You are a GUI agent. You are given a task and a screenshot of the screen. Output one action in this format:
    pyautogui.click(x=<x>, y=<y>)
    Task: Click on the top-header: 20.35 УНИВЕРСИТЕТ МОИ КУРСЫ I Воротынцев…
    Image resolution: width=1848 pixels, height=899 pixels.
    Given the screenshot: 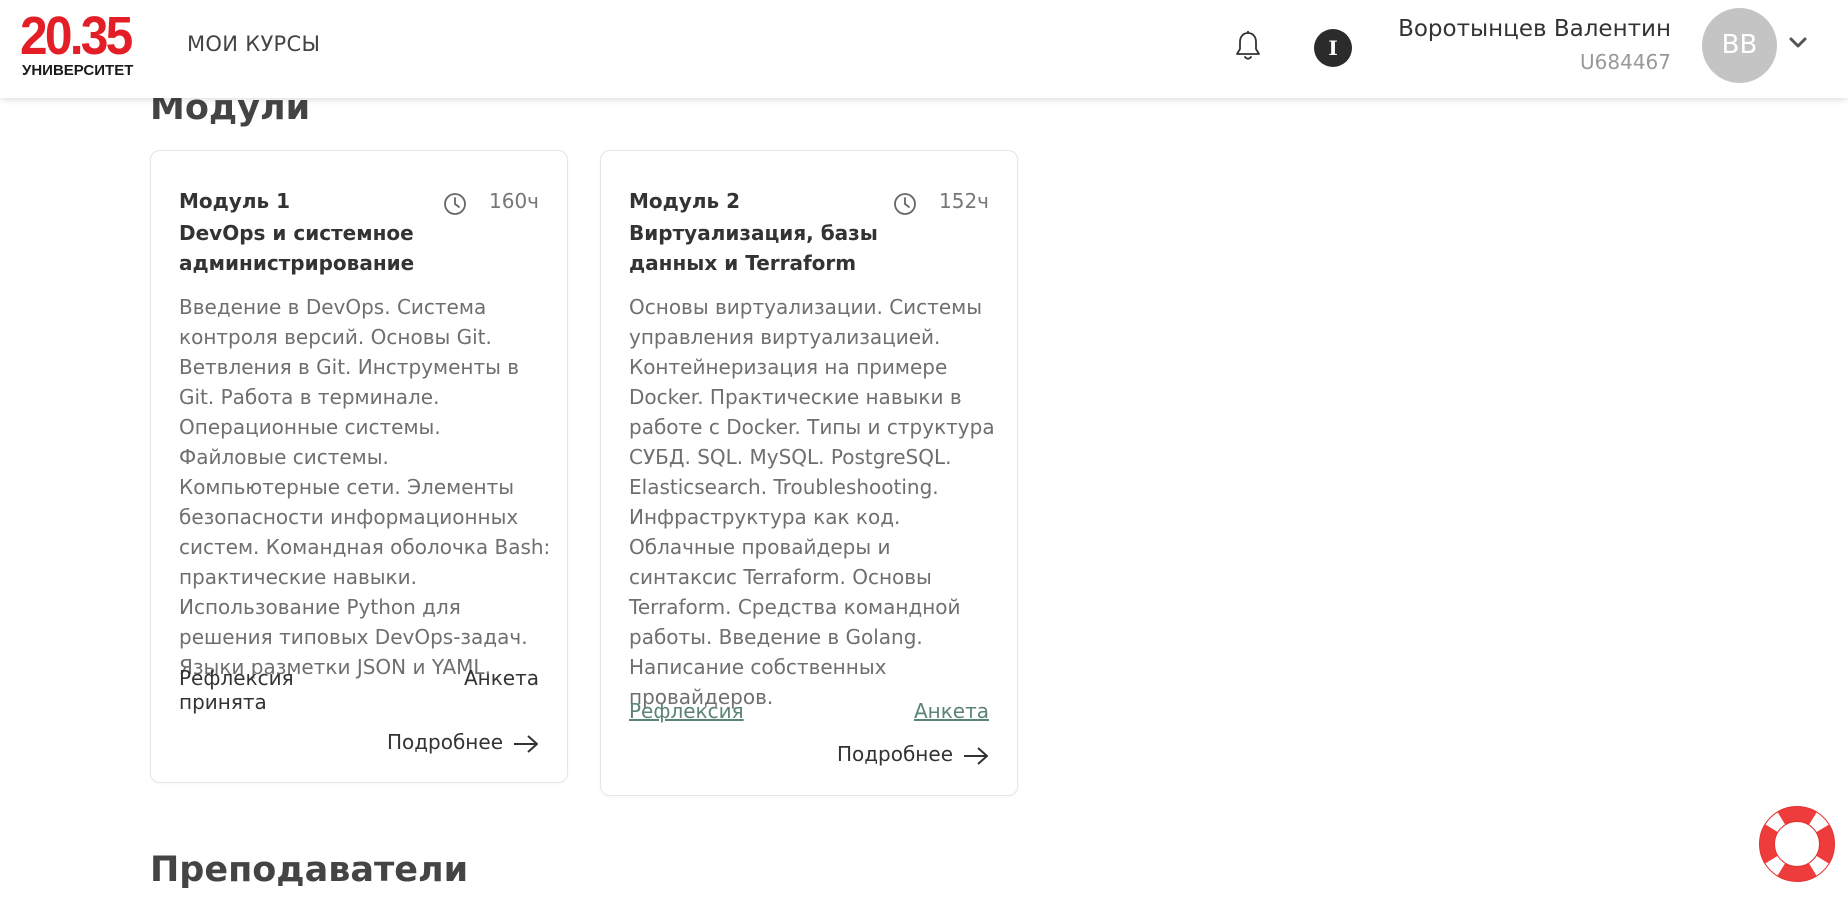 What is the action you would take?
    pyautogui.click(x=924, y=49)
    